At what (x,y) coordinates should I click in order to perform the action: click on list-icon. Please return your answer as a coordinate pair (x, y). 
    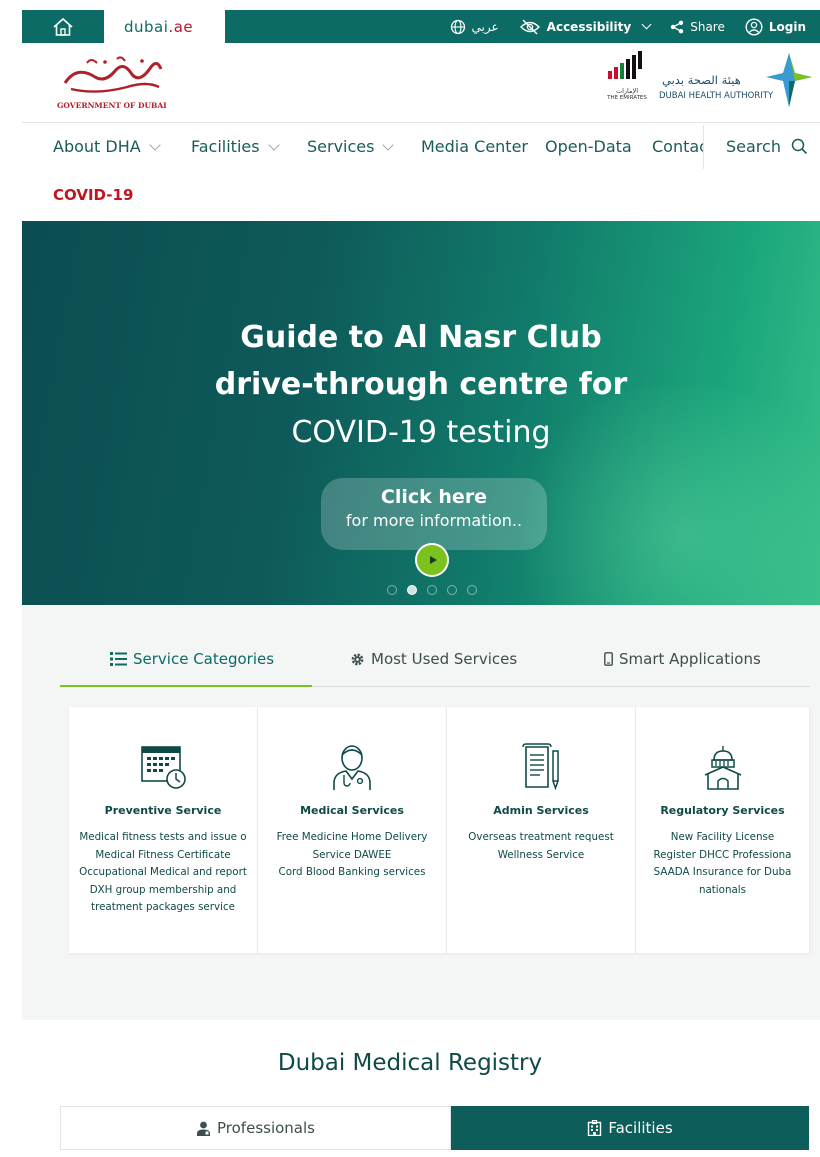
    Looking at the image, I should click on (118, 659).